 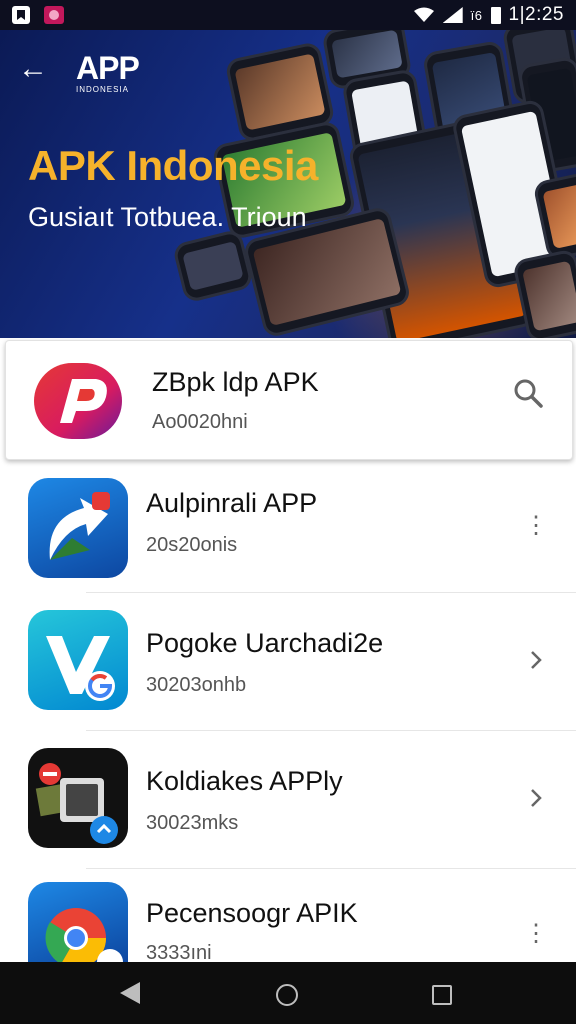 I want to click on banner-phone-graphic, so click(x=213, y=266).